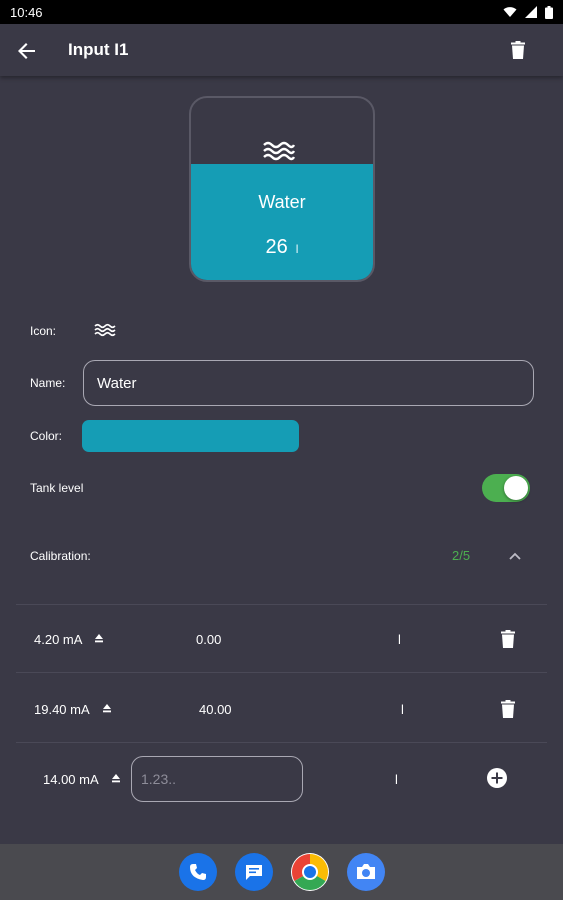 This screenshot has height=900, width=563. Describe the element at coordinates (281, 12) in the screenshot. I see `status-bar: 10:46` at that location.